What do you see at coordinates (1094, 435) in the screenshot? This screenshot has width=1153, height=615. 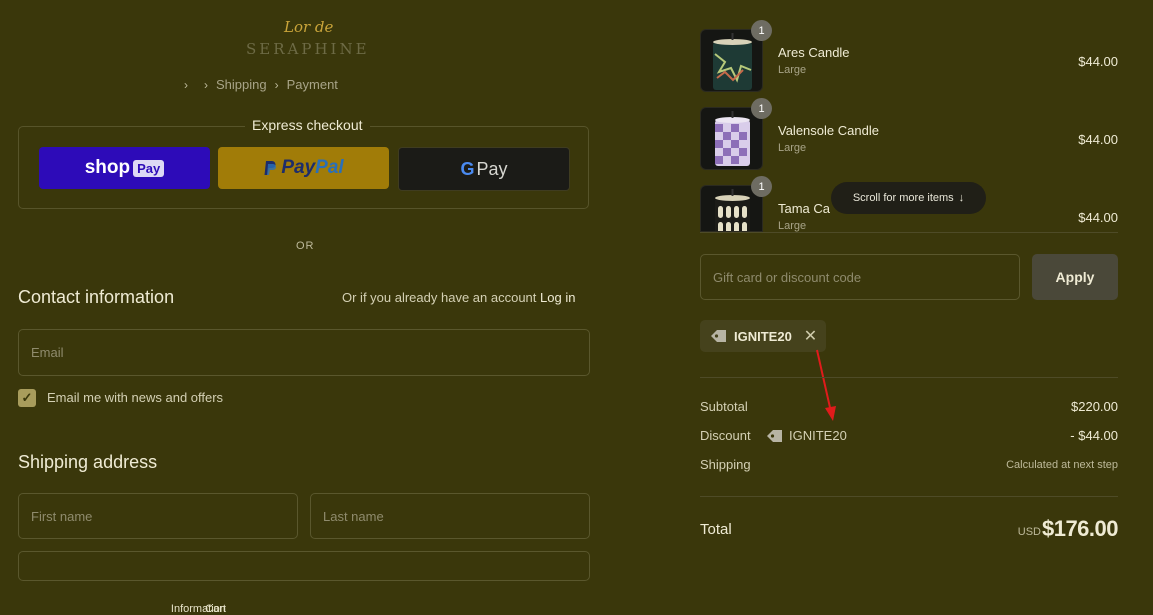 I see `discount-value: - $44.00` at bounding box center [1094, 435].